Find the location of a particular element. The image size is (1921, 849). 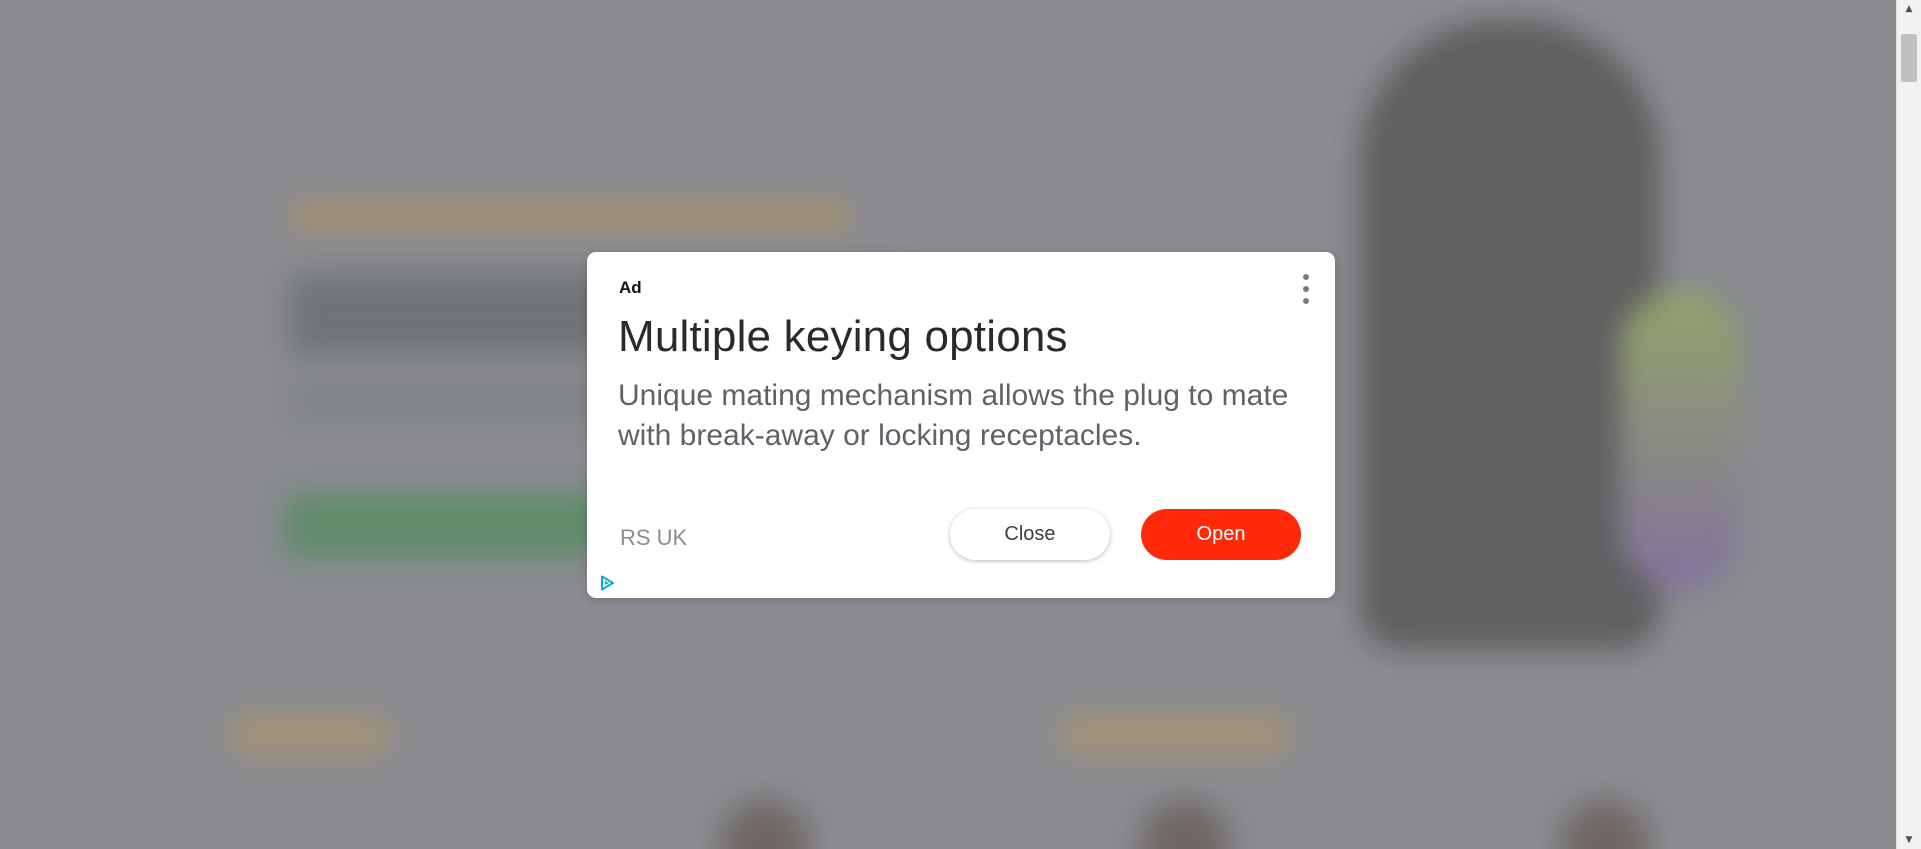

more-vert-icon is located at coordinates (1306, 289).